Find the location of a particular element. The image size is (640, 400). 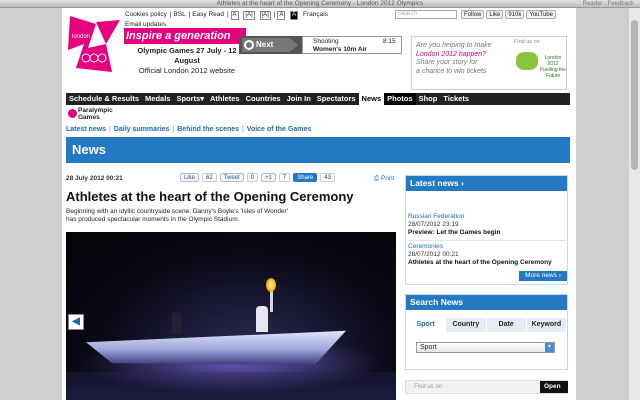

nav-join-in: Join In is located at coordinates (299, 99).